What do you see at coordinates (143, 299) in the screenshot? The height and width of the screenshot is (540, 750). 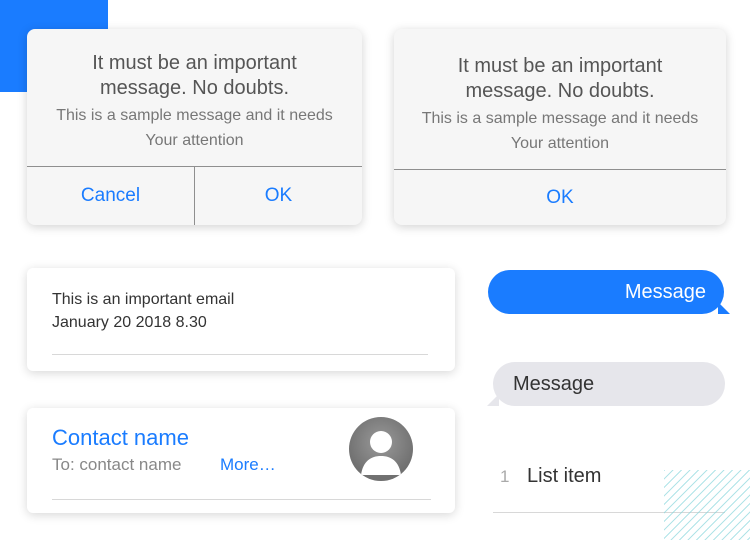 I see `email-subject: This is an important email` at bounding box center [143, 299].